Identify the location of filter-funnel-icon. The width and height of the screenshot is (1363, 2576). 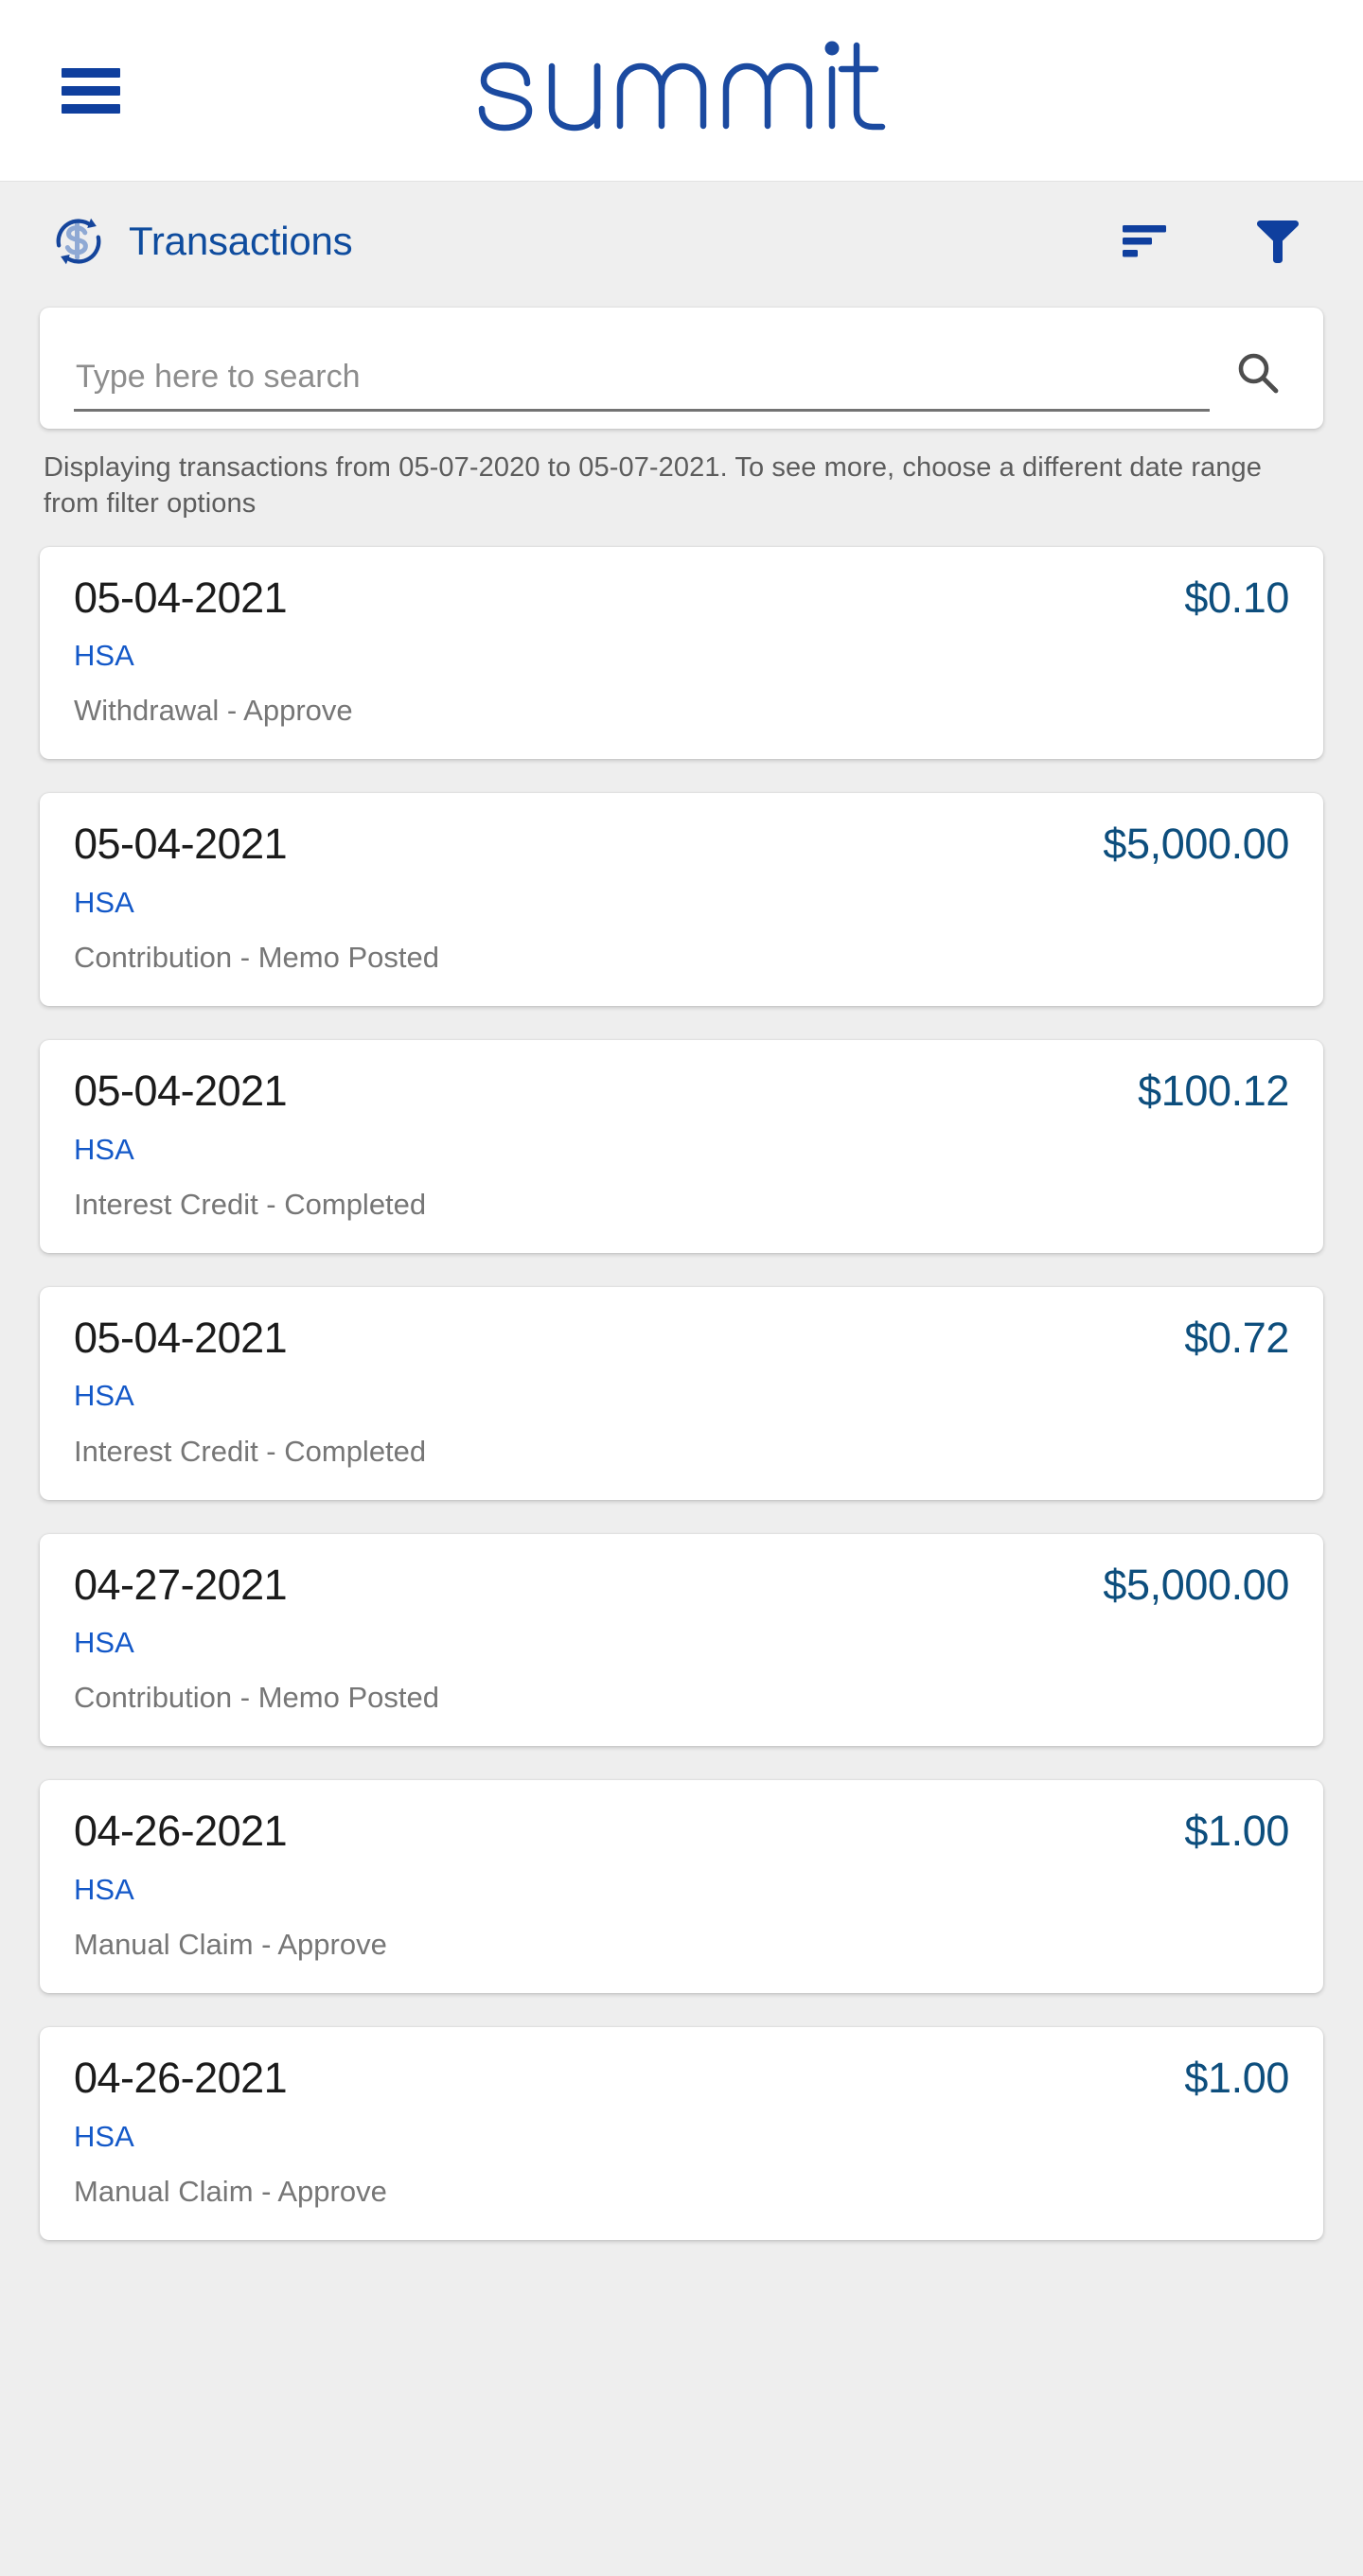
(1278, 241).